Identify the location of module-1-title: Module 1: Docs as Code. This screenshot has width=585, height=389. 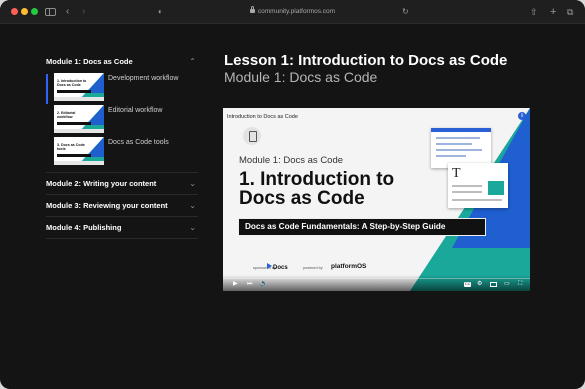
(89, 61).